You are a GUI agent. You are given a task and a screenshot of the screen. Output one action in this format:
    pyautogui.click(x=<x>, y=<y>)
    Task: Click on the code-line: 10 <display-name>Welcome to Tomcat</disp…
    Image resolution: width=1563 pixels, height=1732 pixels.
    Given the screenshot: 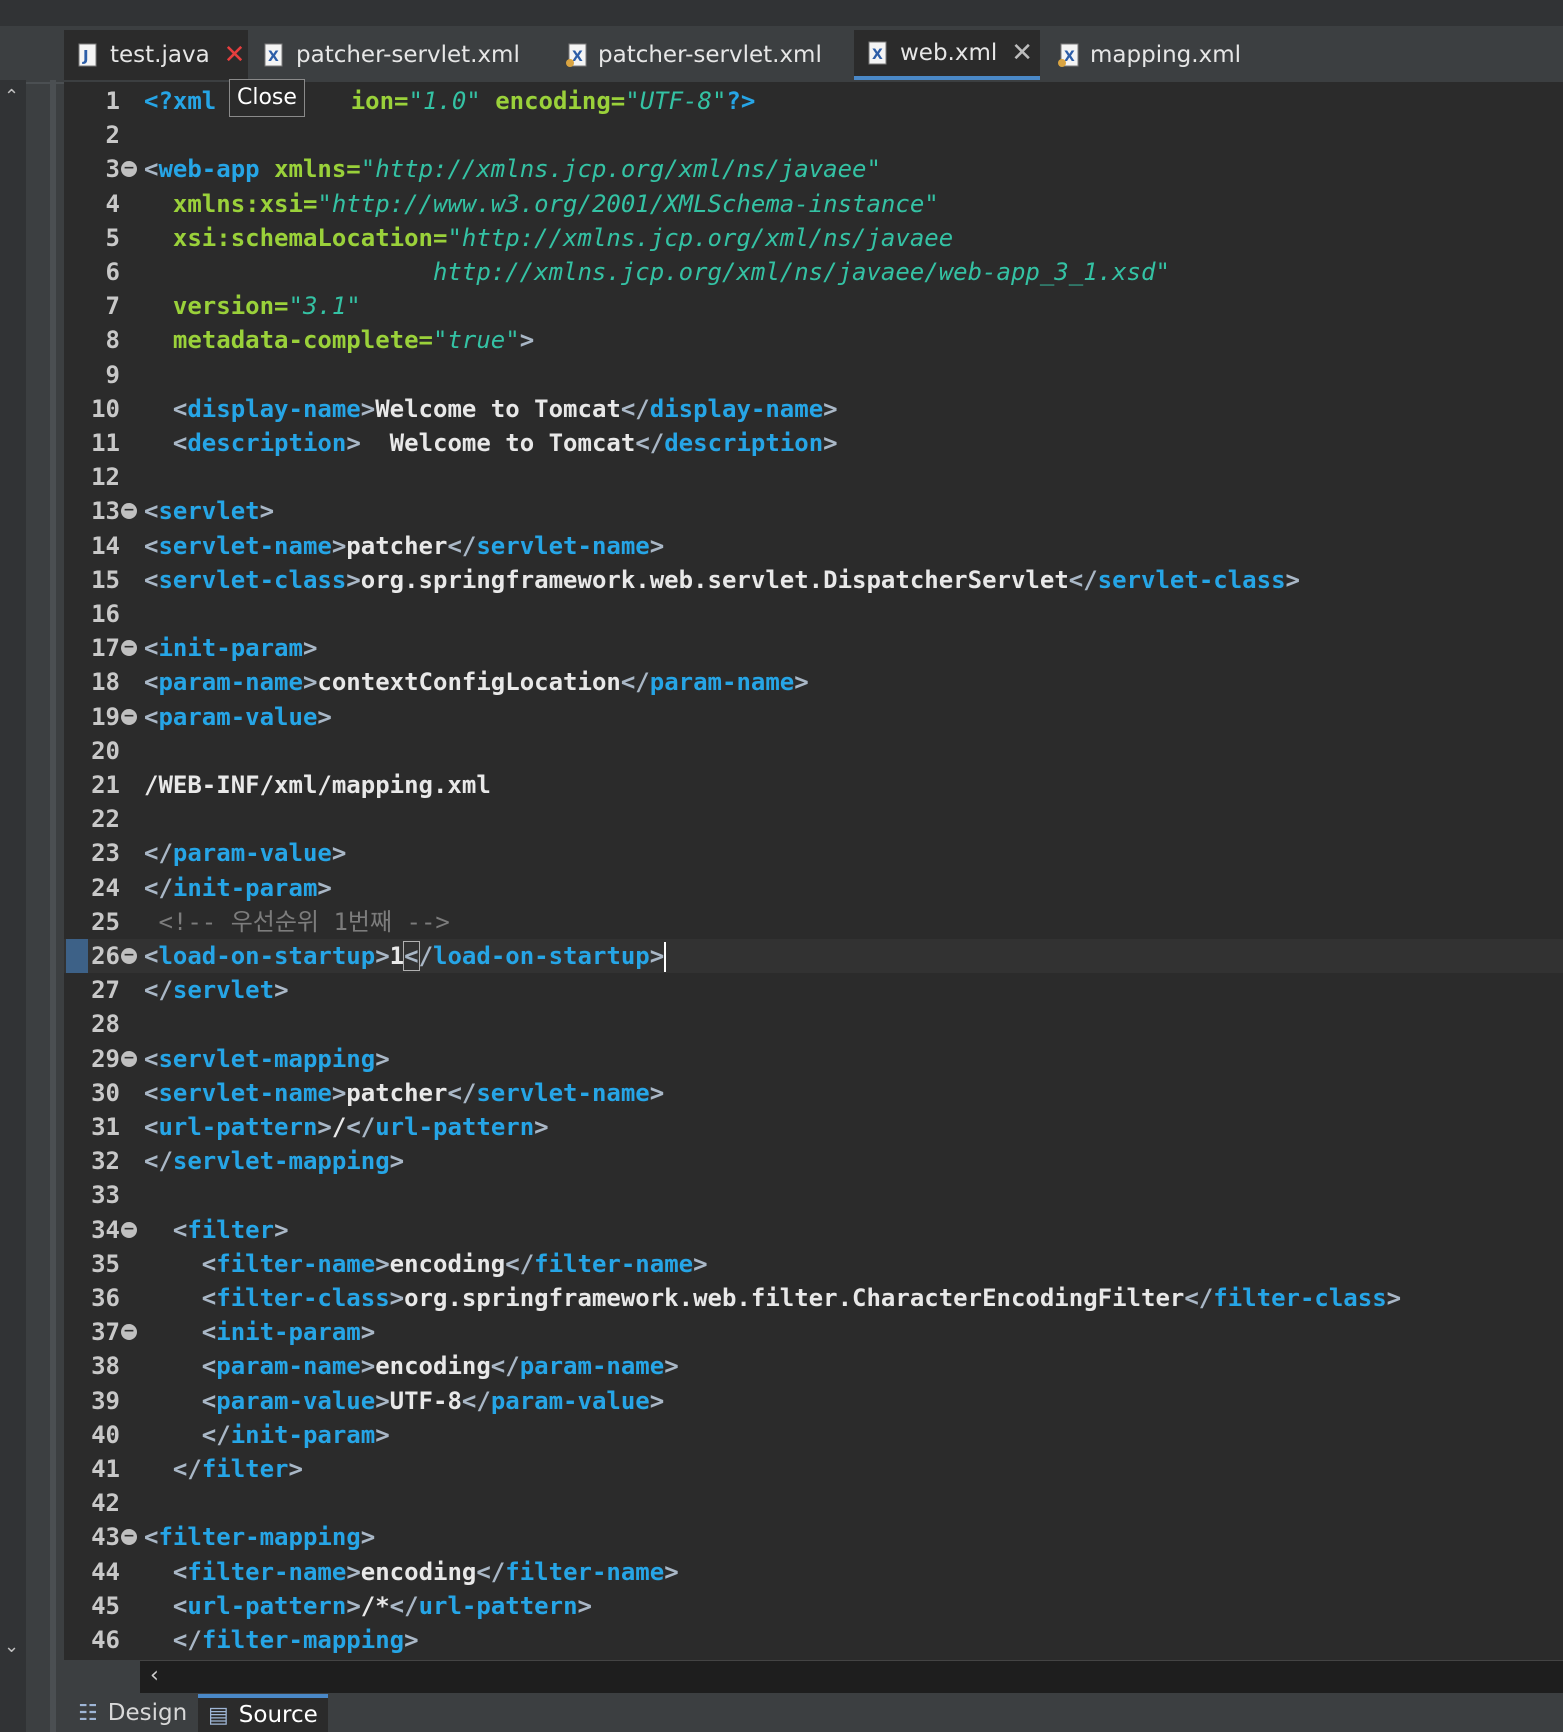 What is the action you would take?
    pyautogui.click(x=813, y=409)
    